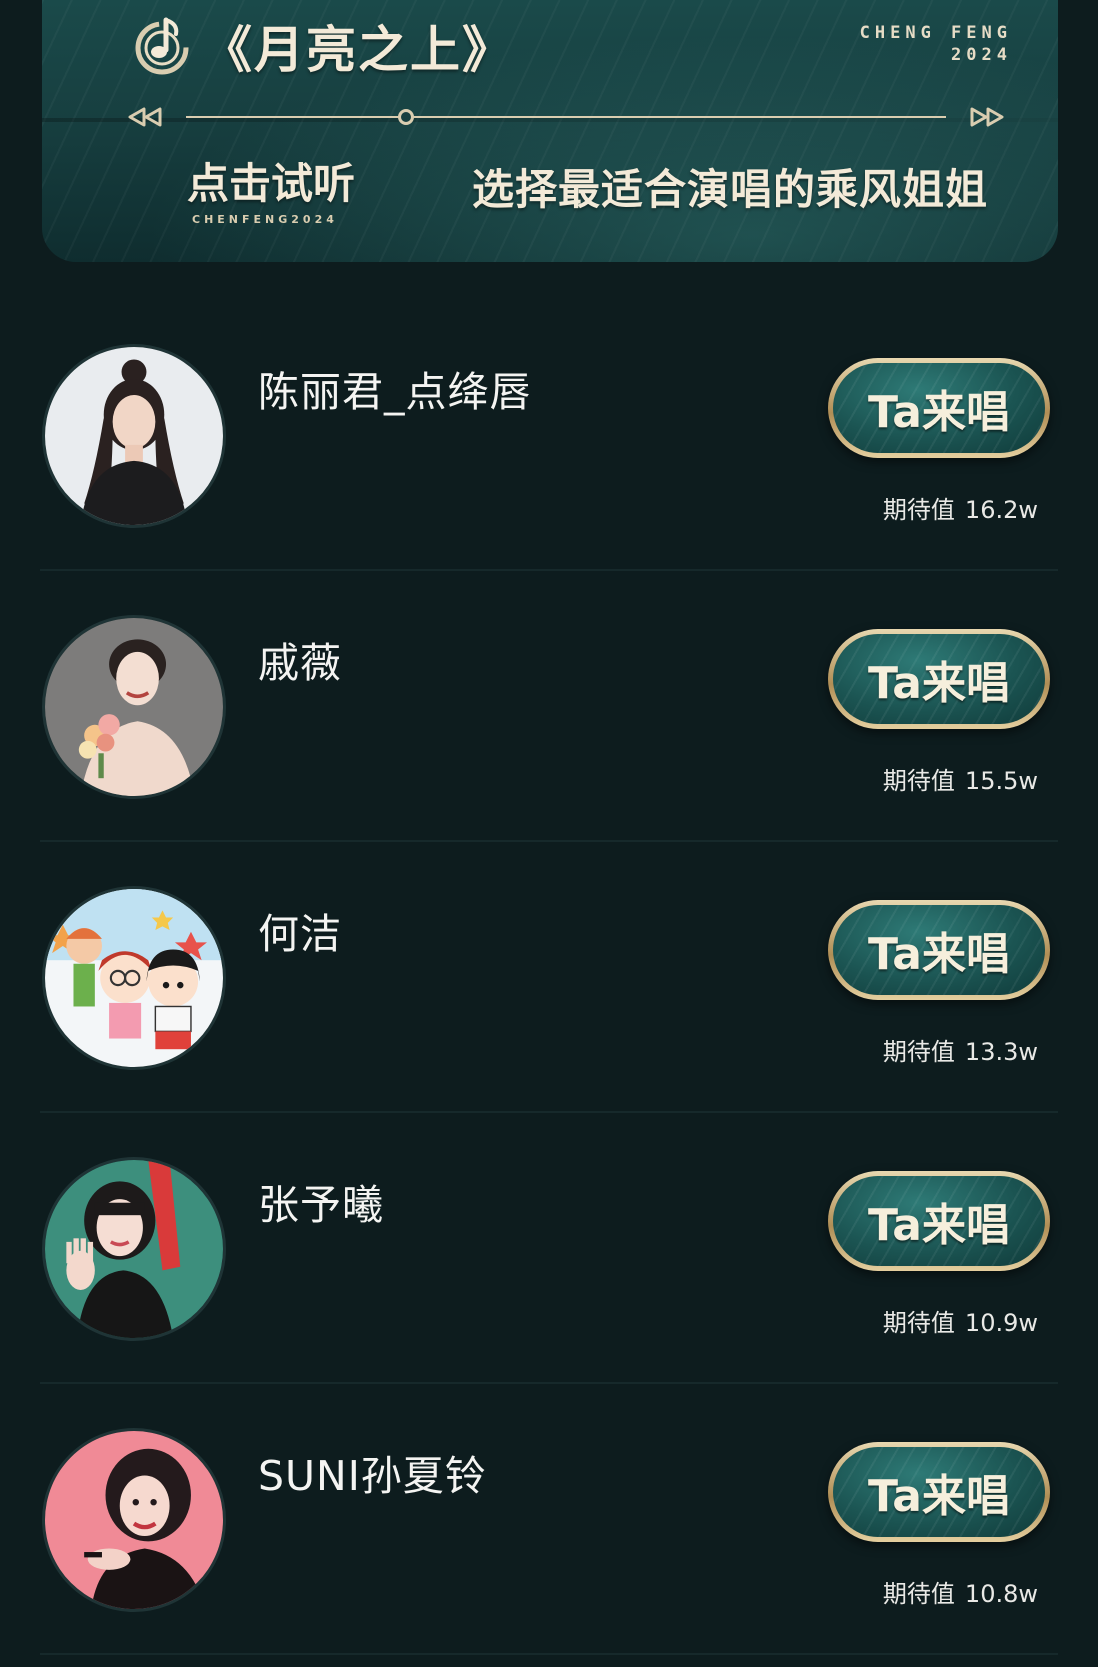  What do you see at coordinates (395, 392) in the screenshot?
I see `candidate-name: 陈丽君_点绛唇` at bounding box center [395, 392].